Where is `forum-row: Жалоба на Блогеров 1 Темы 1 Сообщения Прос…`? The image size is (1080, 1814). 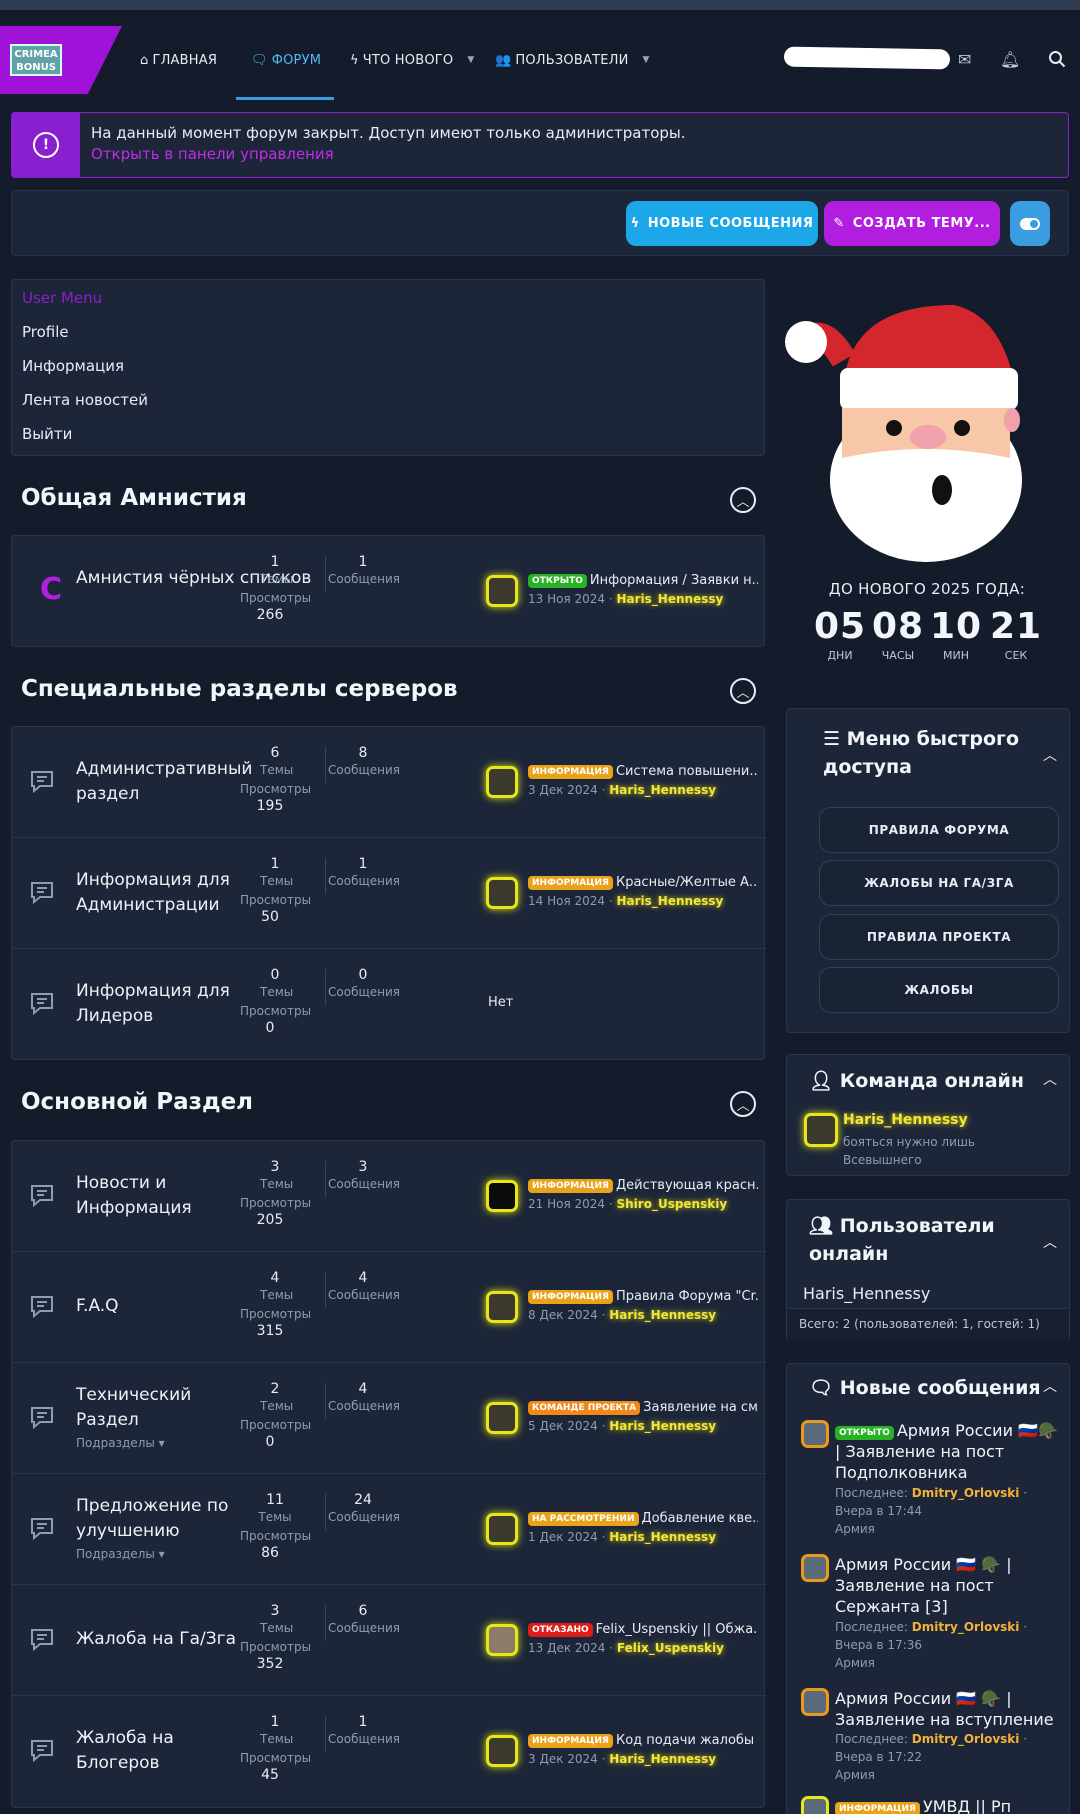
forum-row: Жалоба на Блогеров 1 Темы 1 Сообщения Прос… is located at coordinates (389, 1751).